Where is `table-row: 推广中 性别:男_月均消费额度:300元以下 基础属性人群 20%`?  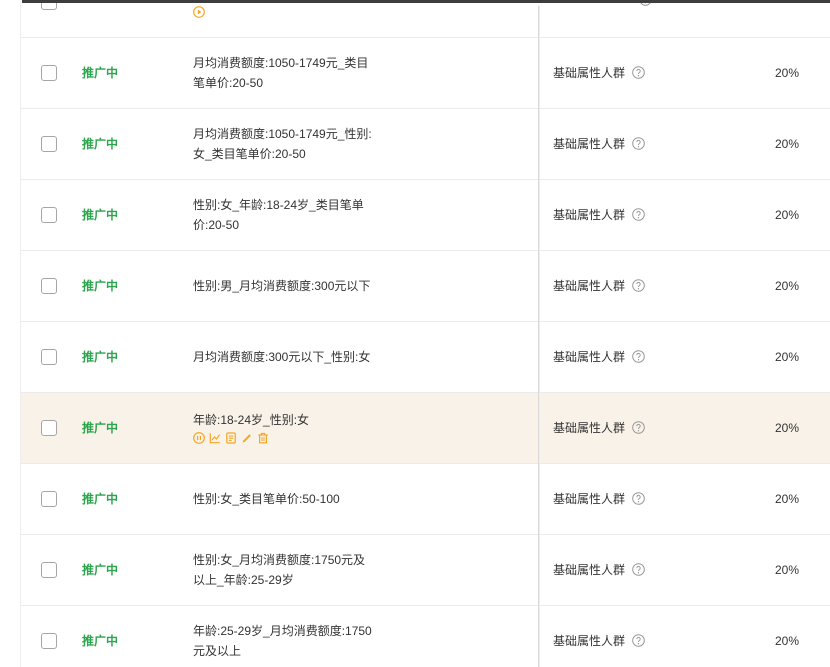 table-row: 推广中 性别:男_月均消费额度:300元以下 基础属性人群 20% is located at coordinates (425, 286).